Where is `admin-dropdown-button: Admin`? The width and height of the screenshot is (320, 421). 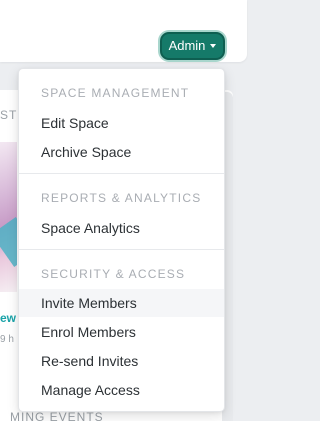
admin-dropdown-button: Admin is located at coordinates (192, 46).